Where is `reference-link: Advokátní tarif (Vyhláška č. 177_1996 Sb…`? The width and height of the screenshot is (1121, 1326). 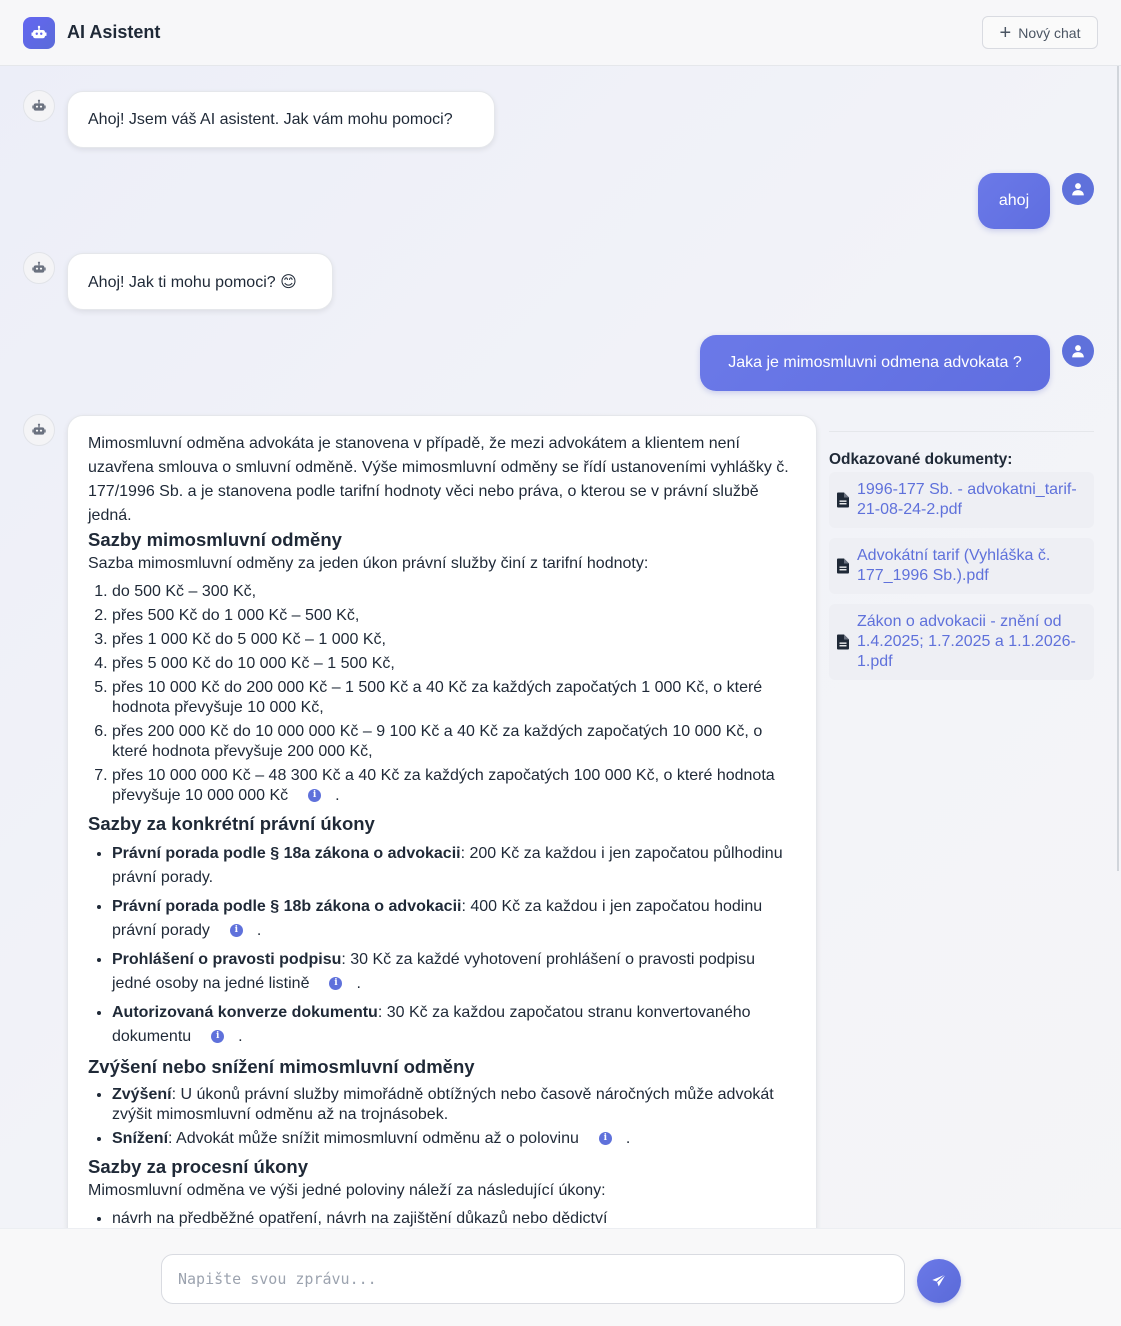
reference-link: Advokátní tarif (Vyhláška č. 177_1996 Sb… is located at coordinates (961, 566).